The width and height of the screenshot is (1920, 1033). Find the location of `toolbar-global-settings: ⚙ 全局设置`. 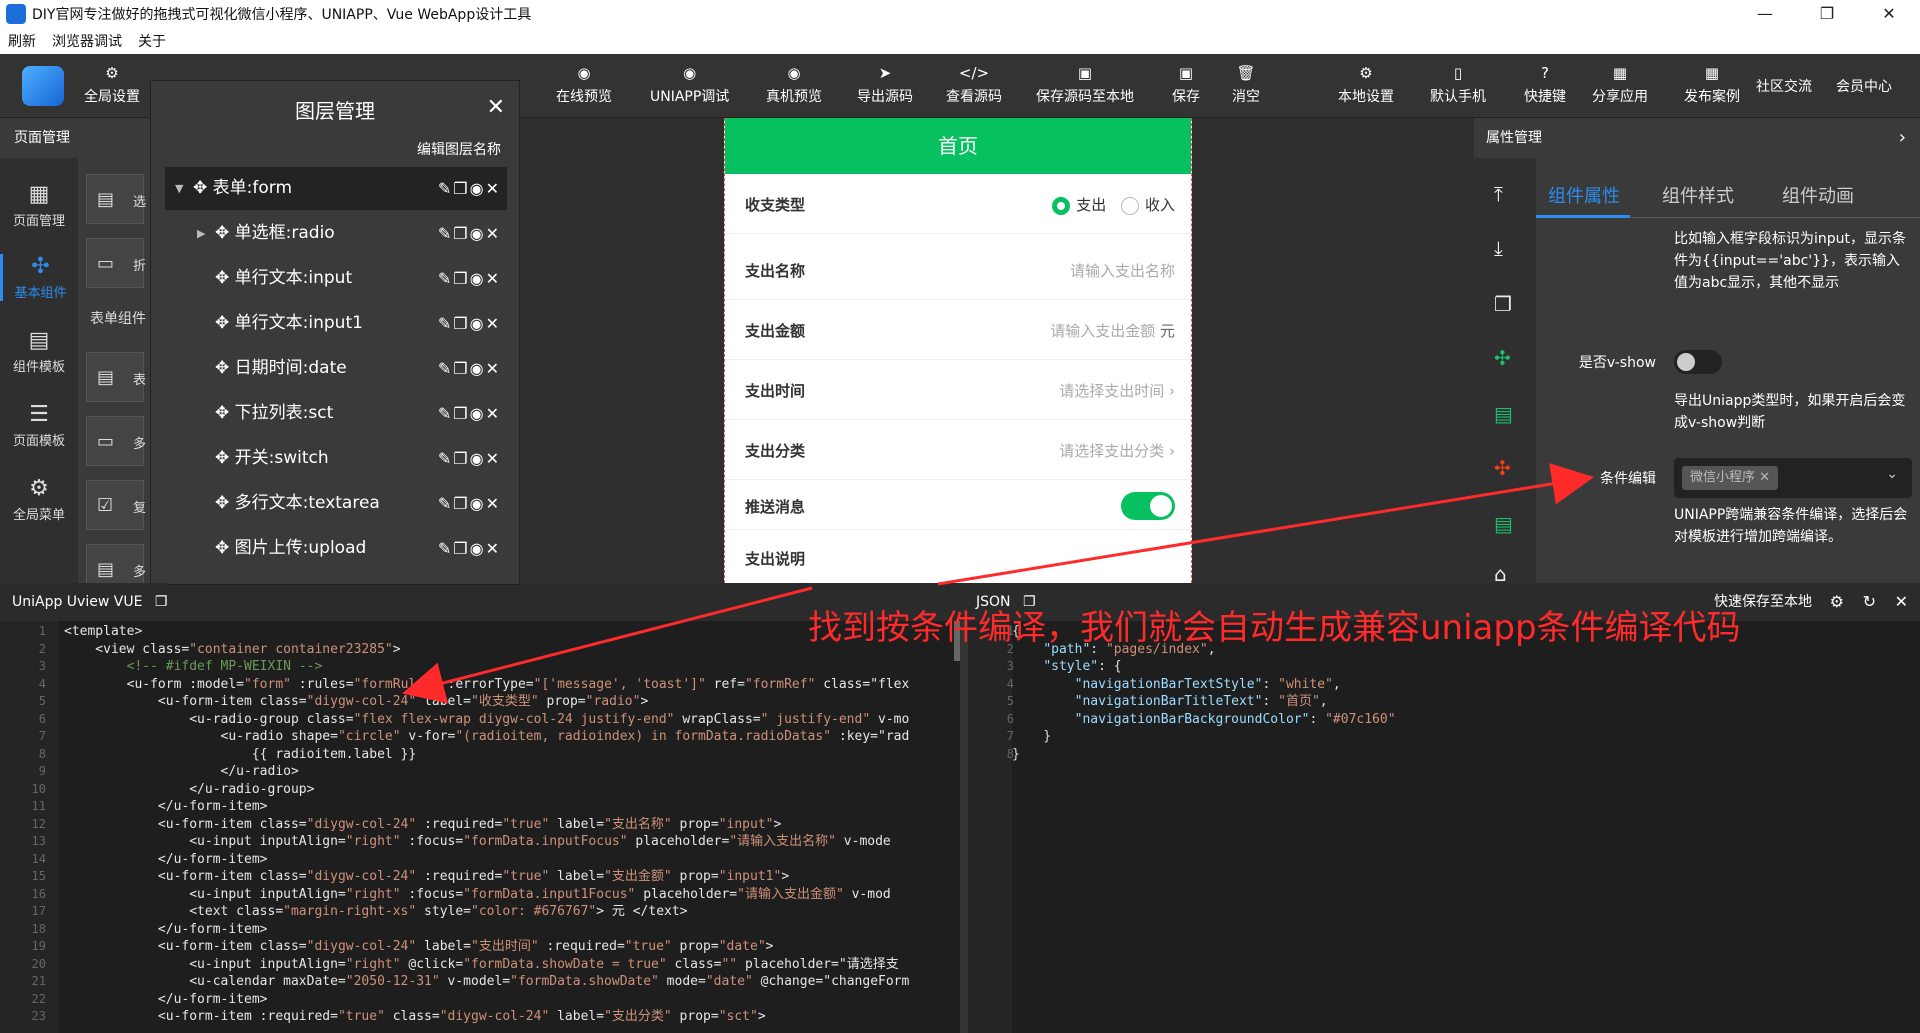

toolbar-global-settings: ⚙ 全局设置 is located at coordinates (112, 85).